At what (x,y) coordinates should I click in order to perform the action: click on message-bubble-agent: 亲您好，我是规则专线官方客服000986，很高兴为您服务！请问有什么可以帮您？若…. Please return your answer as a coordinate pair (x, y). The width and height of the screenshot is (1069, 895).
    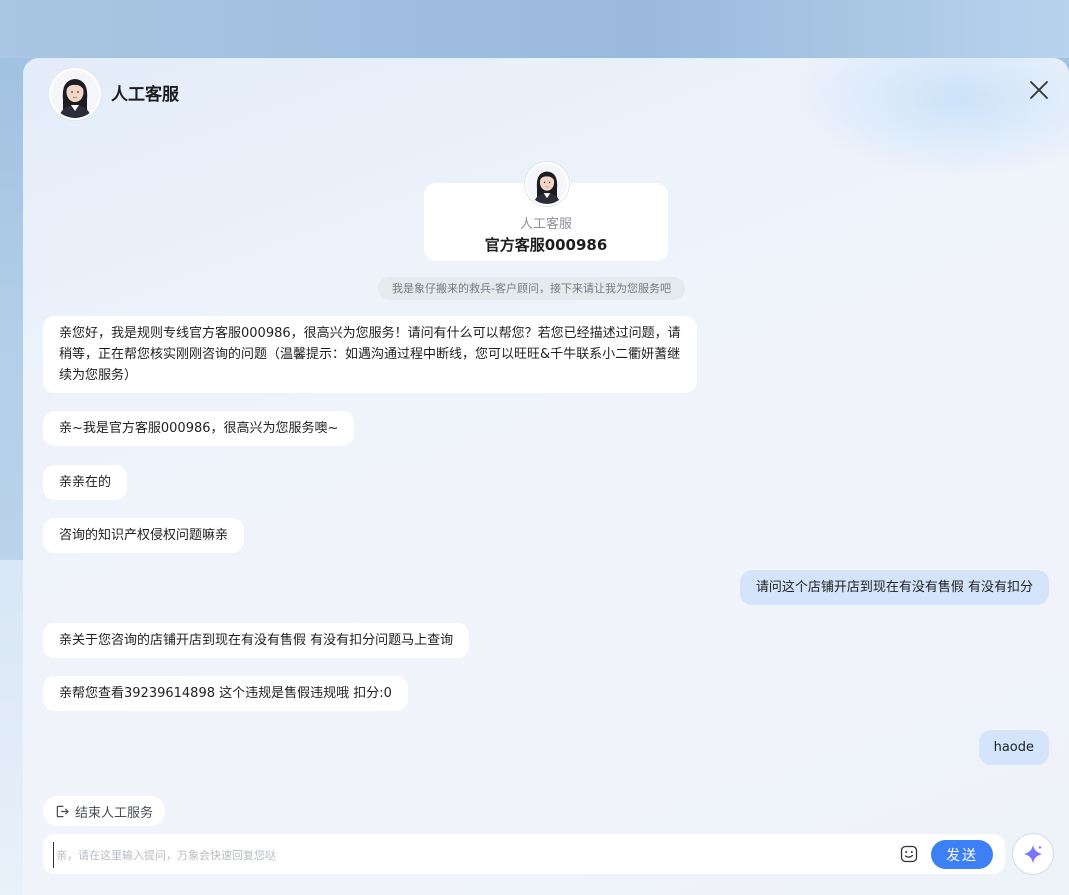
    Looking at the image, I should click on (370, 354).